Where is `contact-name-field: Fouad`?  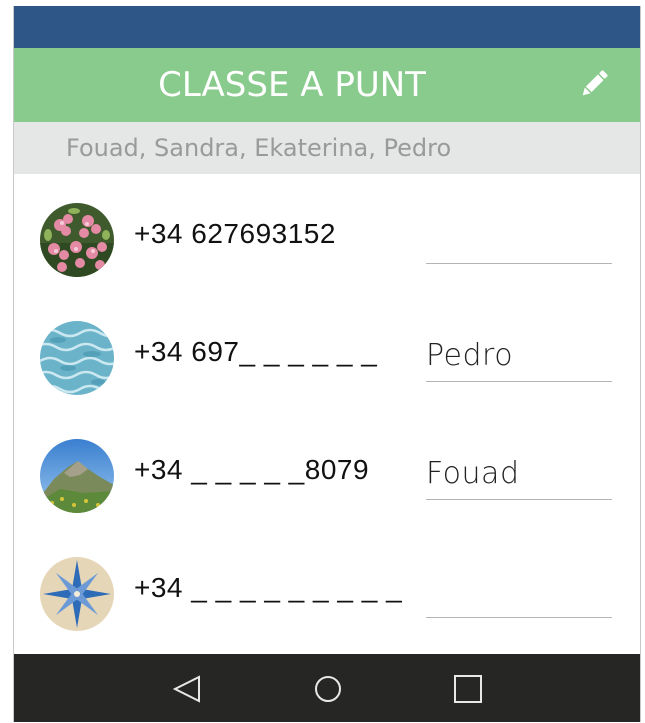
contact-name-field: Fouad is located at coordinates (519, 470).